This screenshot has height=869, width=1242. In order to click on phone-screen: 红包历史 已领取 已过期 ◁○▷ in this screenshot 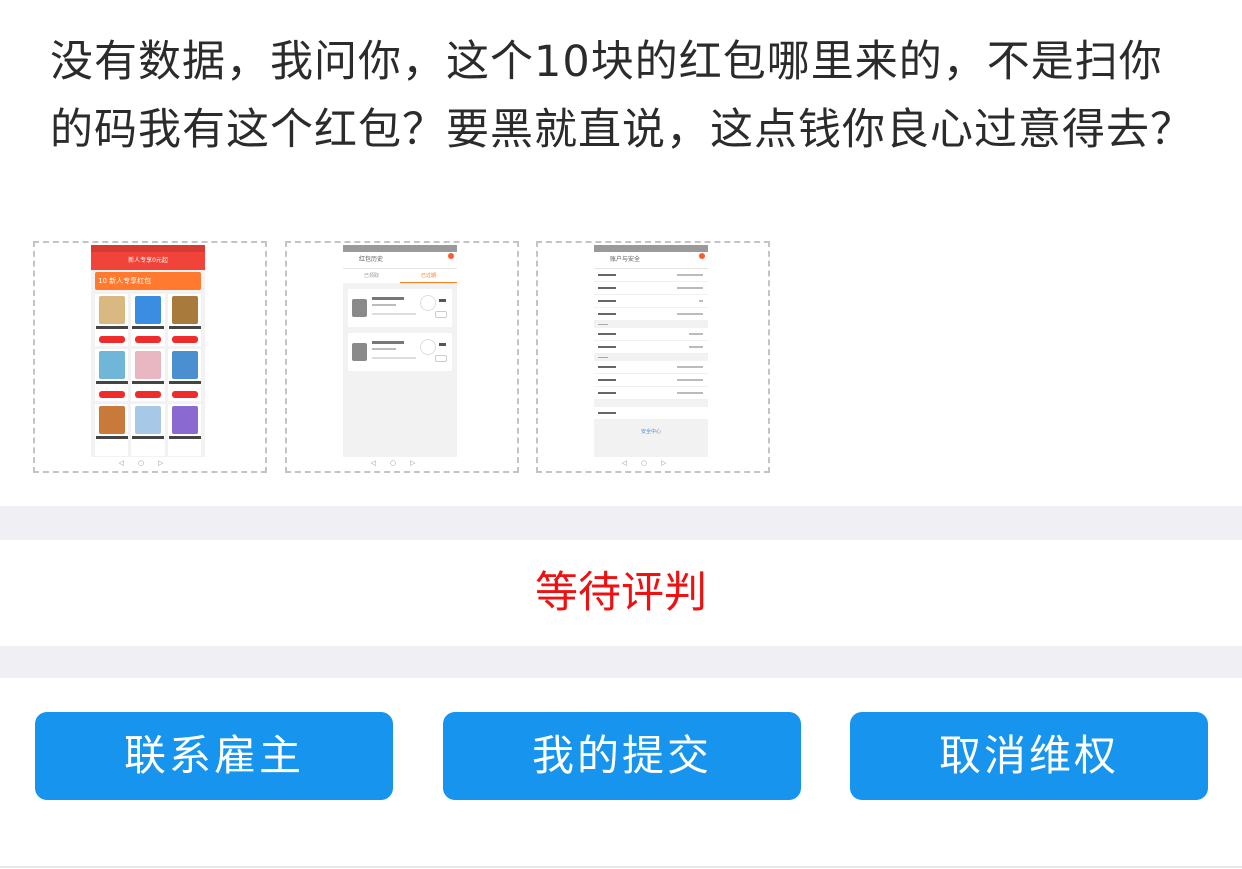, I will do `click(400, 357)`.